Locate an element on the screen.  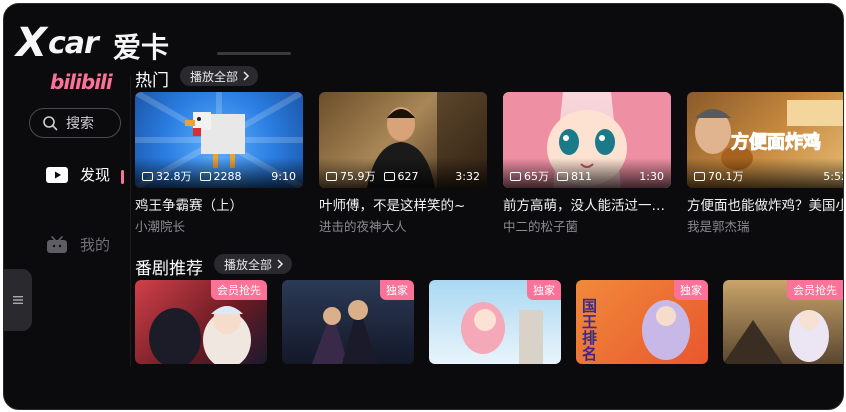
video-title: 方便面也能做炸鸡？美国小 is located at coordinates (765, 206).